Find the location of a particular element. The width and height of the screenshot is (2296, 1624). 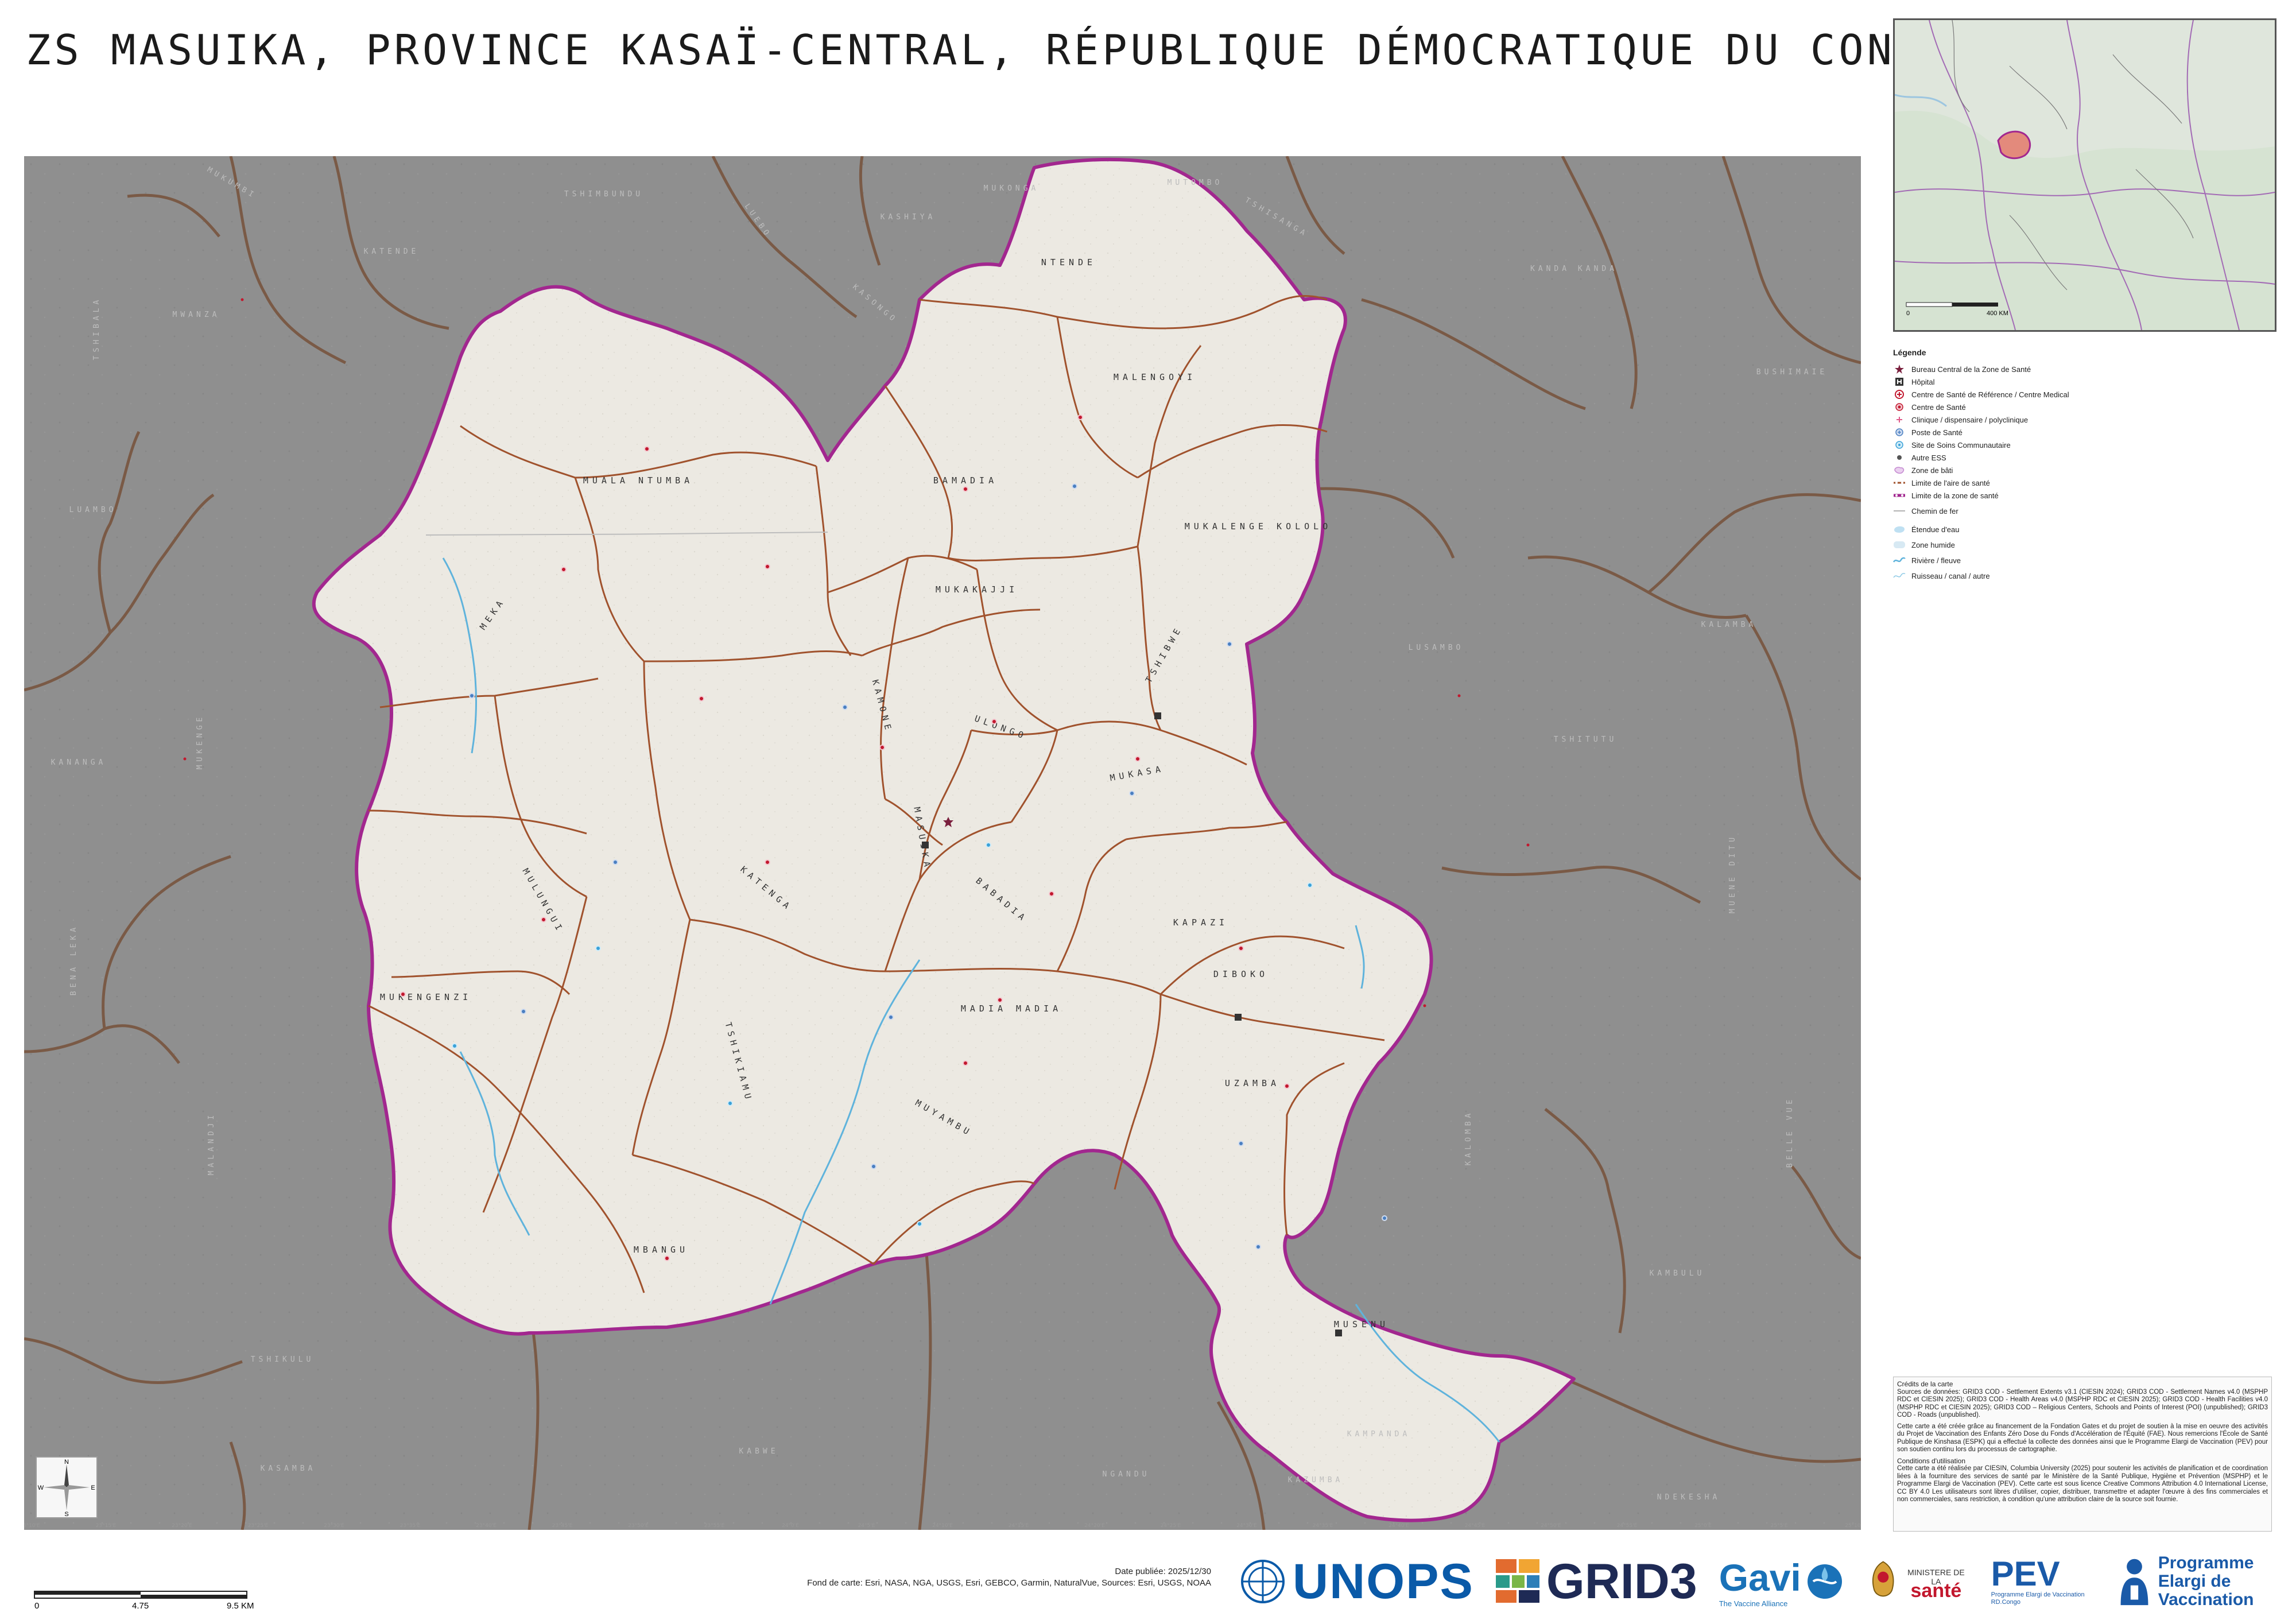

legend-item: Clinique / dispensaire / polyclinique is located at coordinates (2083, 419).